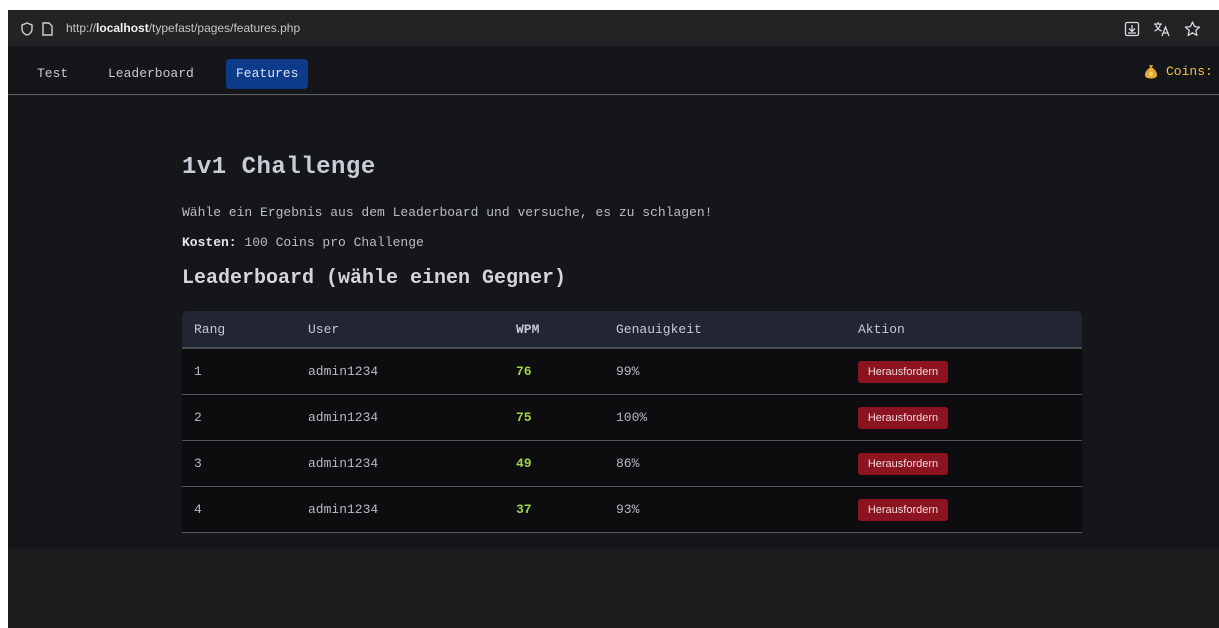  Describe the element at coordinates (330, 242) in the screenshot. I see `cost-value: 100 Coins pro Challenge` at that location.